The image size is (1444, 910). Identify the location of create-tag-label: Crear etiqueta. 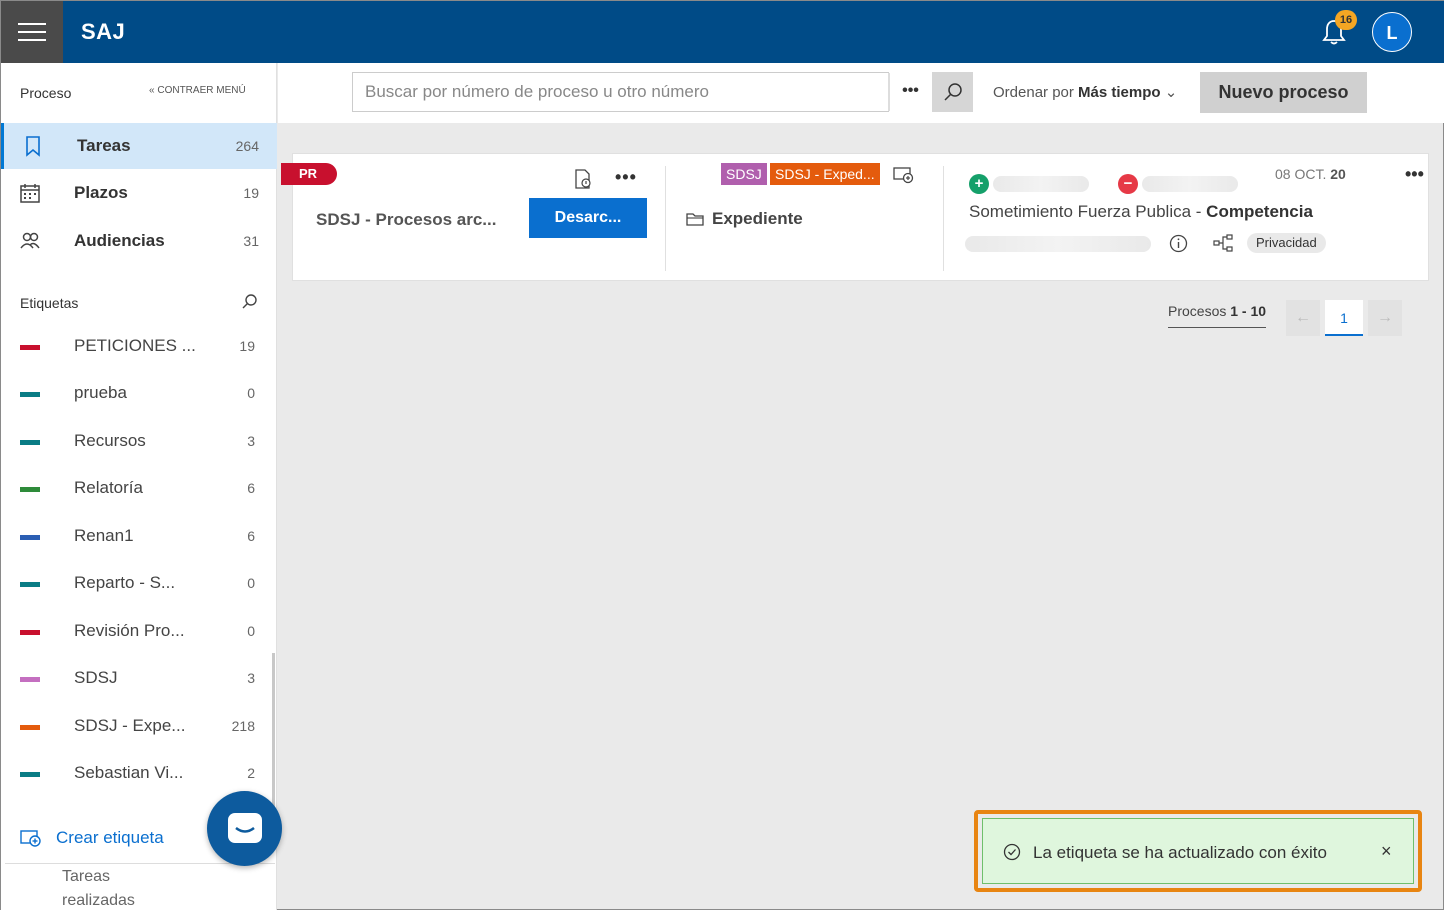
(110, 837).